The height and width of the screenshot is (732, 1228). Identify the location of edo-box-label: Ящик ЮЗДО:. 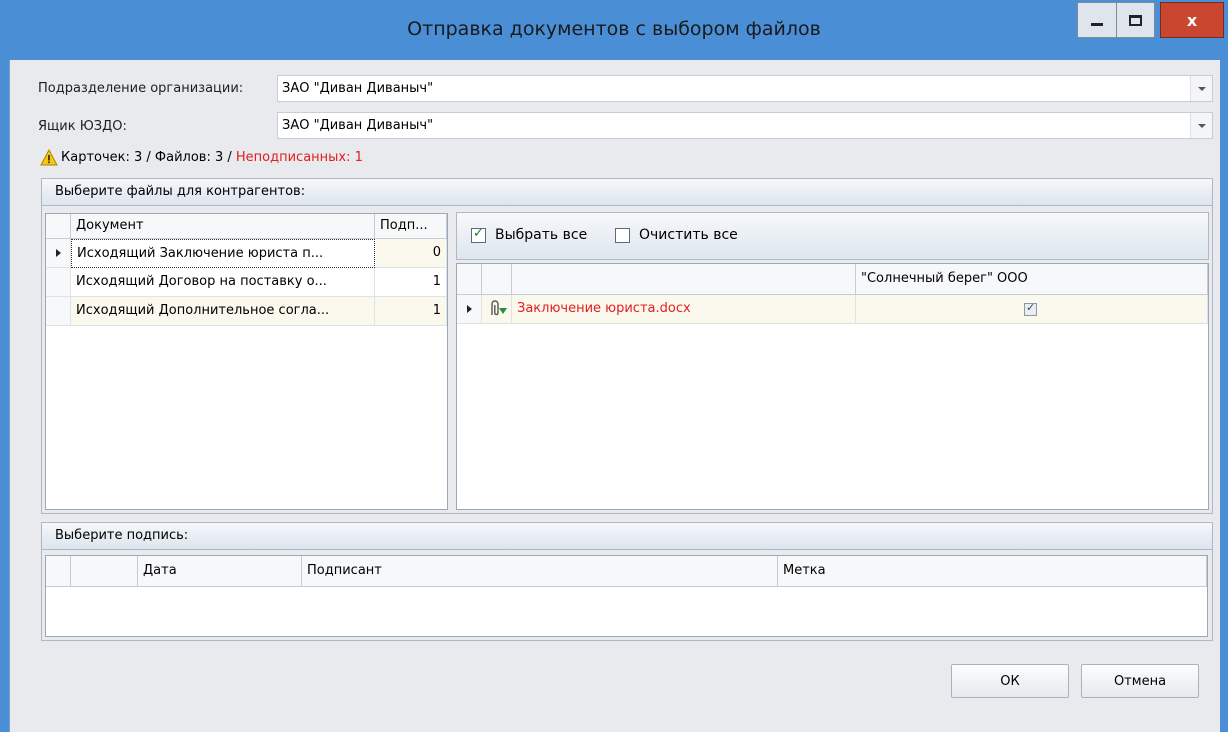
(82, 126).